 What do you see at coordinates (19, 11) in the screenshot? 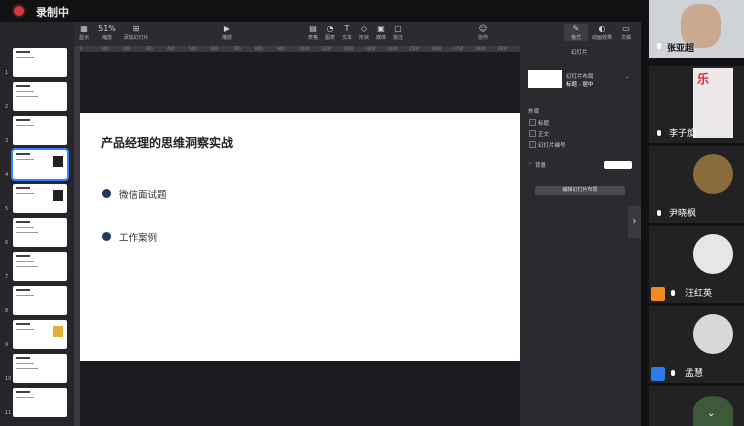
I see `record-icon` at bounding box center [19, 11].